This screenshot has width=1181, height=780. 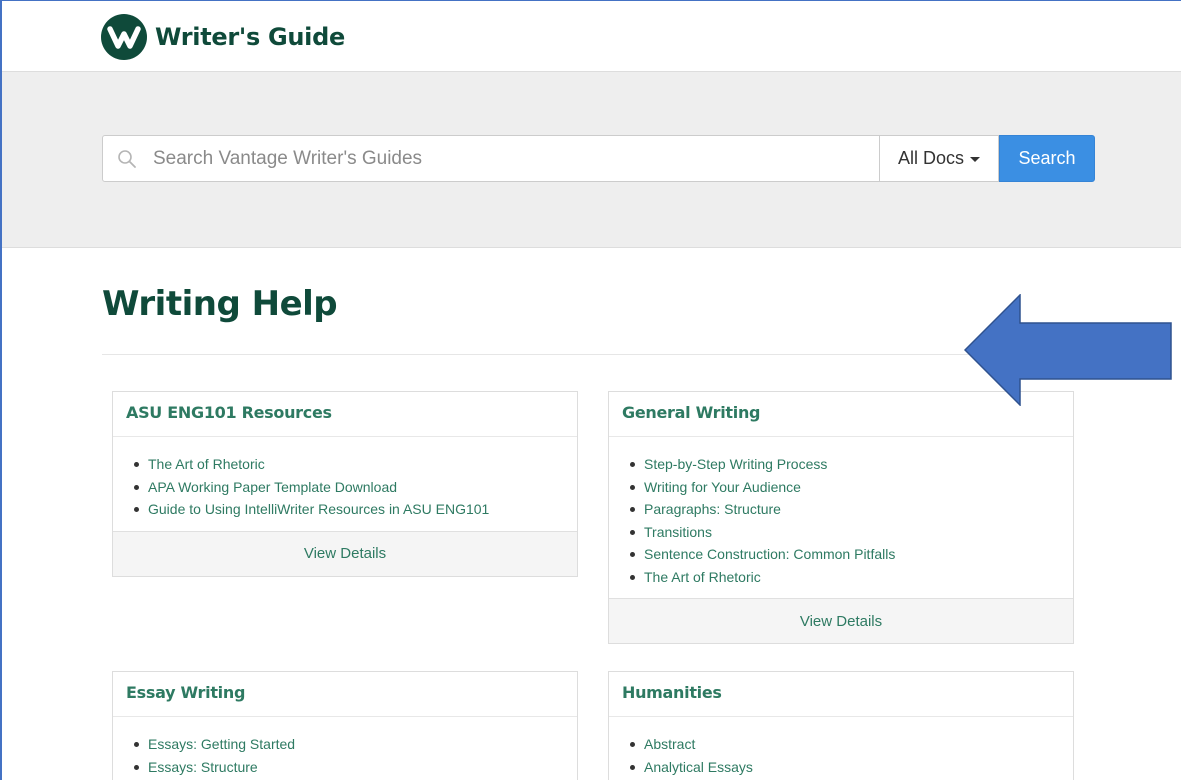 What do you see at coordinates (1047, 158) in the screenshot?
I see `search-button: Search` at bounding box center [1047, 158].